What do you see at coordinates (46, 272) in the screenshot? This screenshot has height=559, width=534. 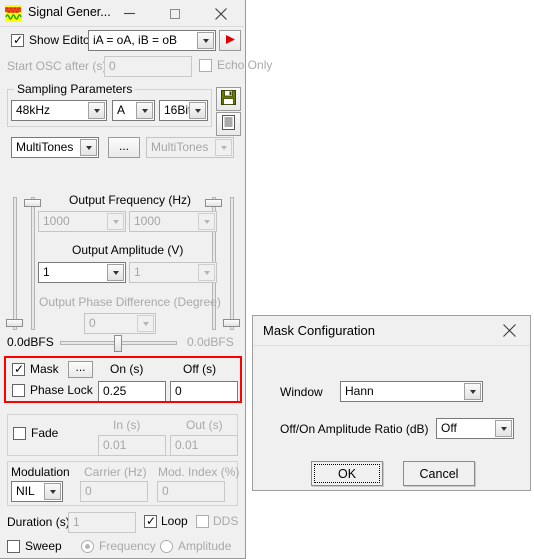 I see `output-amplitude-left-value: 1` at bounding box center [46, 272].